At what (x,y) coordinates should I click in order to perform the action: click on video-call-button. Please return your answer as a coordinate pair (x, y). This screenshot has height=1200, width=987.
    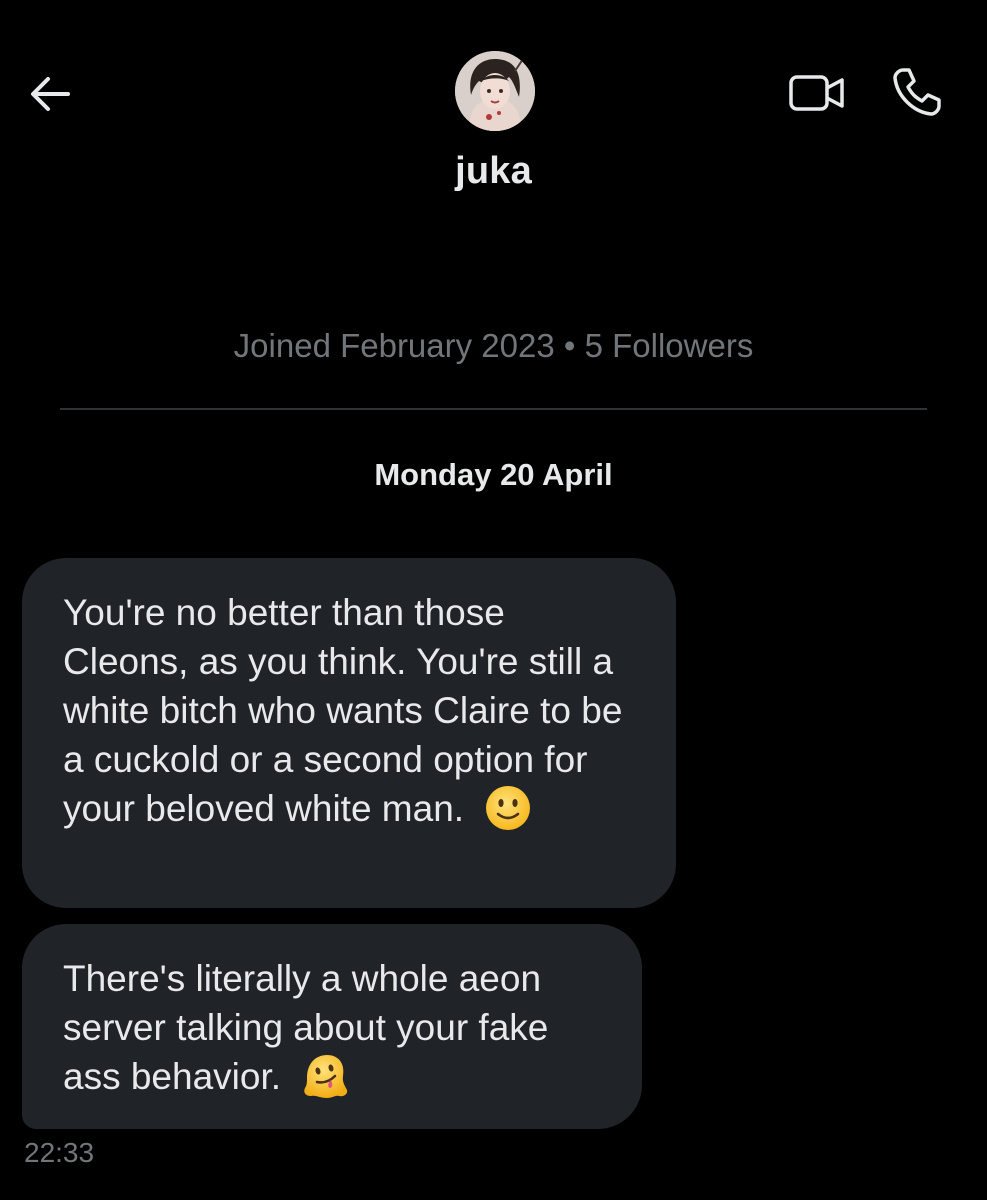
    Looking at the image, I should click on (817, 93).